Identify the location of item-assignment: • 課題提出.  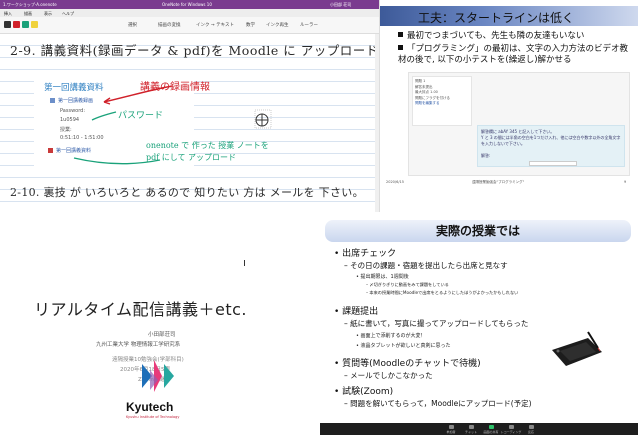
(356, 312).